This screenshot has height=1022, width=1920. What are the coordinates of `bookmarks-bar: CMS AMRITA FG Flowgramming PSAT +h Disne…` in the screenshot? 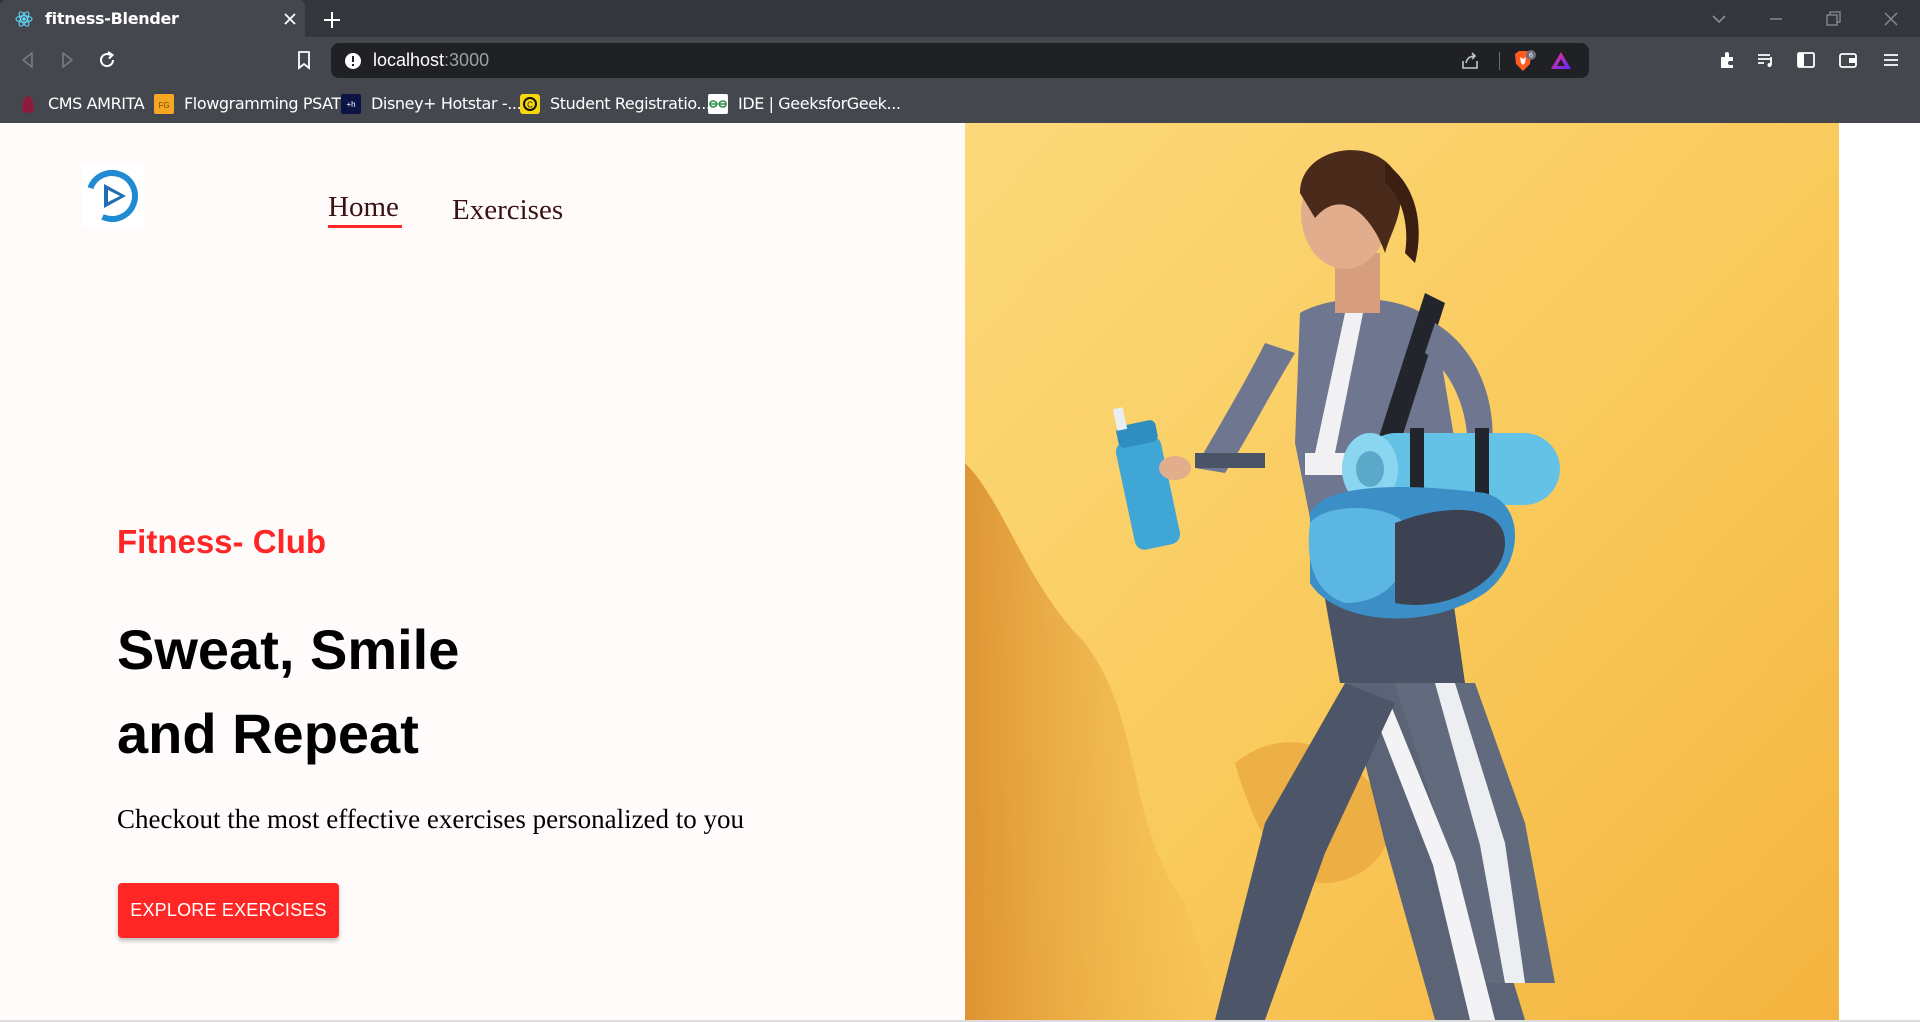 It's located at (960, 103).